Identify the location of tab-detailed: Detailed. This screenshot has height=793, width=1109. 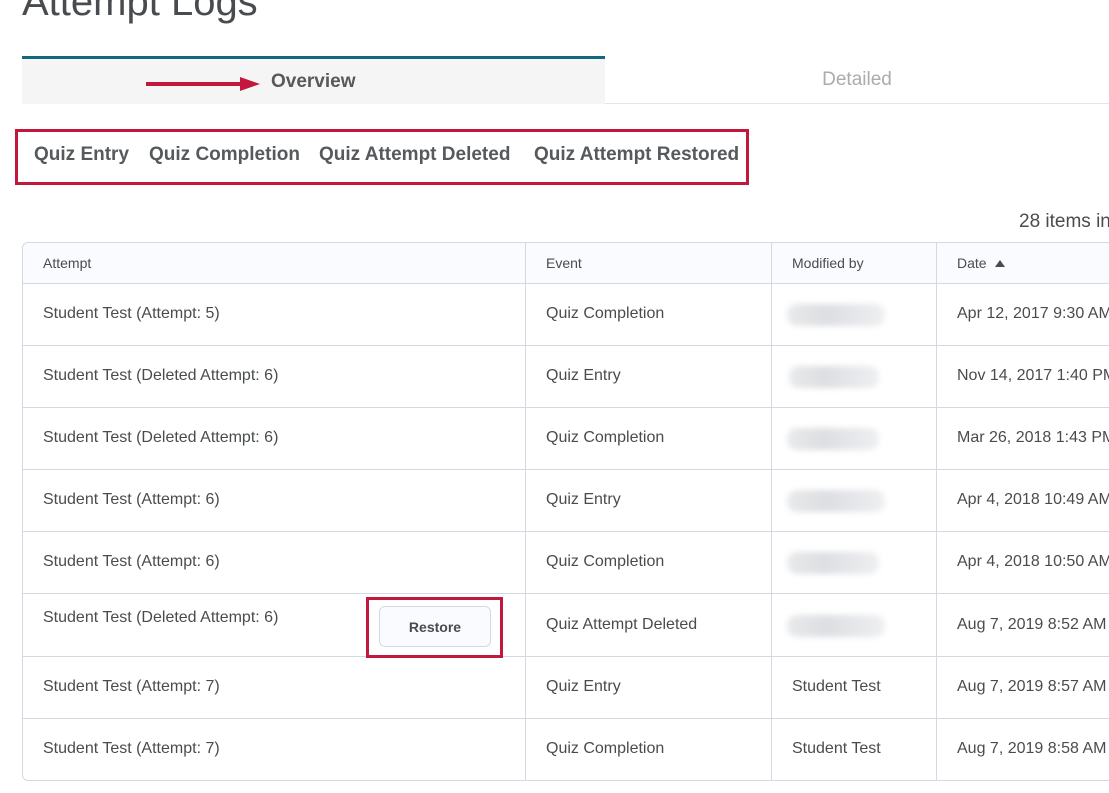
(857, 80).